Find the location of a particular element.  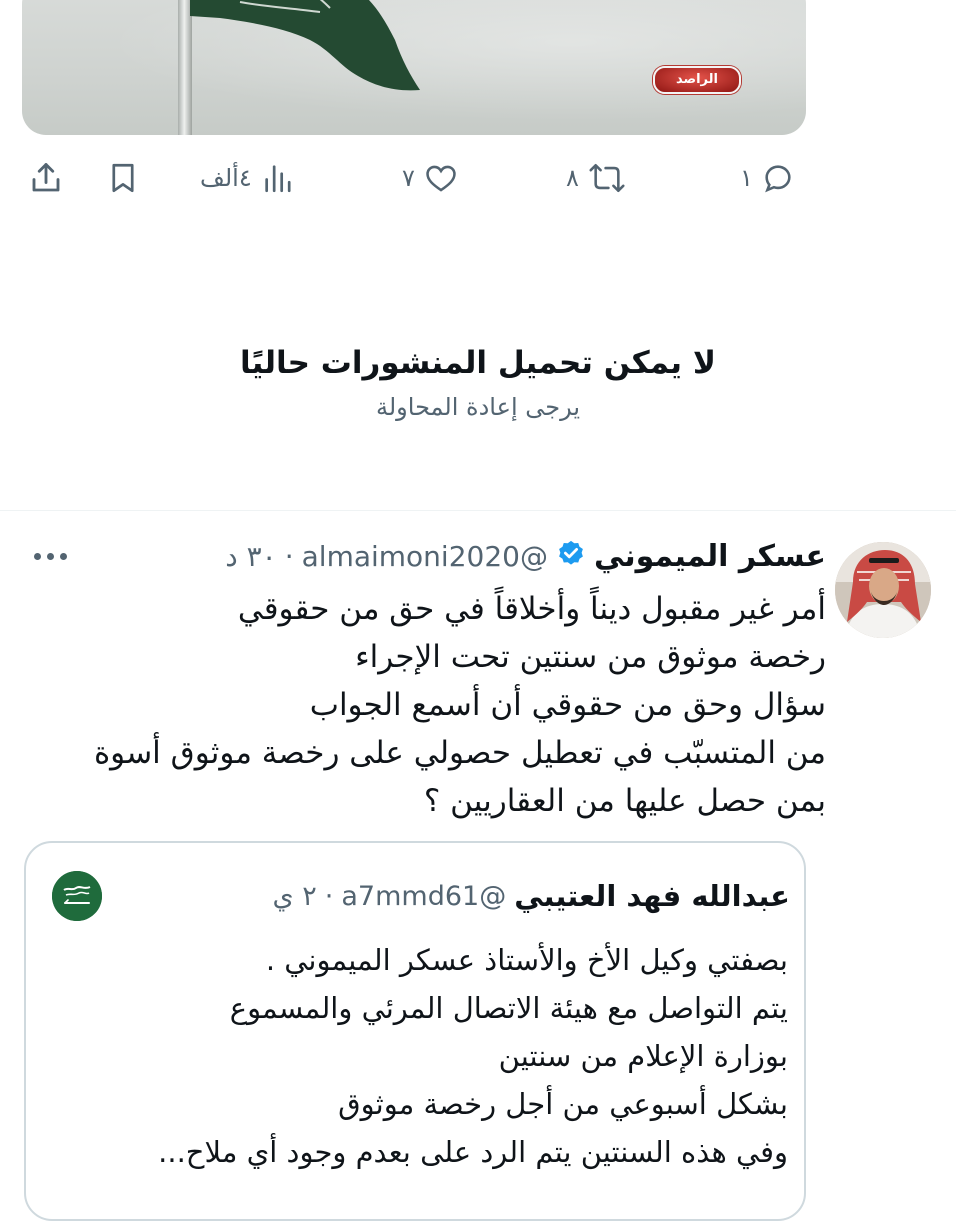

analytics-icon is located at coordinates (278, 178).